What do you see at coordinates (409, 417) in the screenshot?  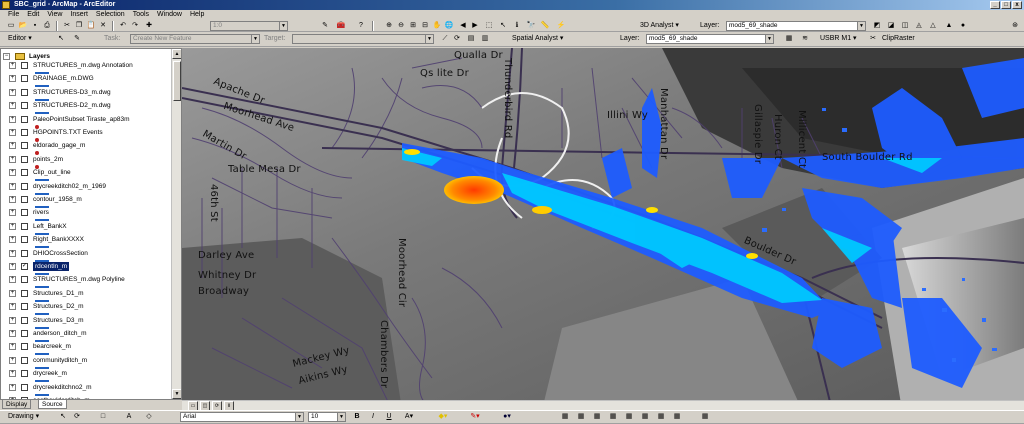 I see `font-color-icon: A▾` at bounding box center [409, 417].